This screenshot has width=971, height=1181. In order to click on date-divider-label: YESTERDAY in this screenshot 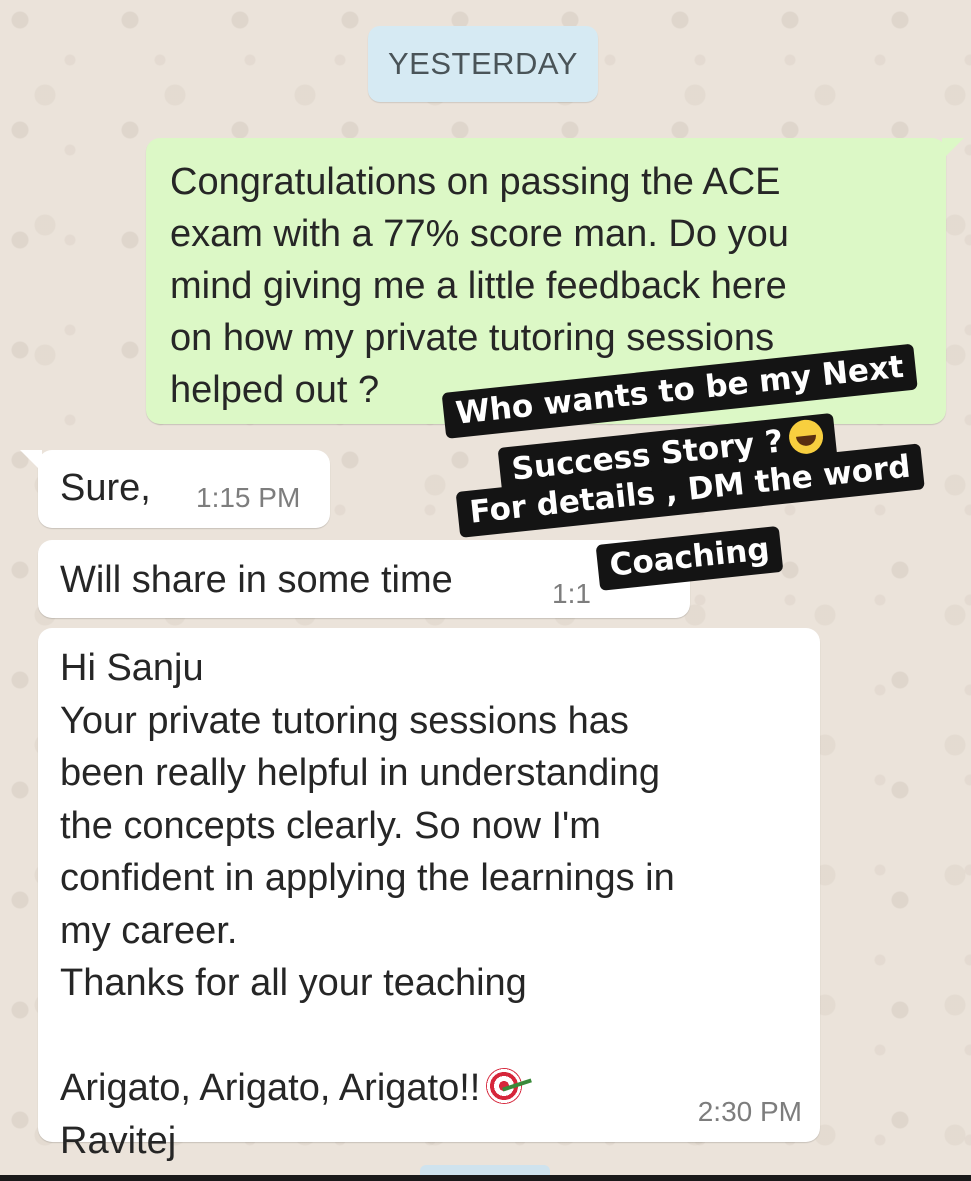, I will do `click(483, 63)`.